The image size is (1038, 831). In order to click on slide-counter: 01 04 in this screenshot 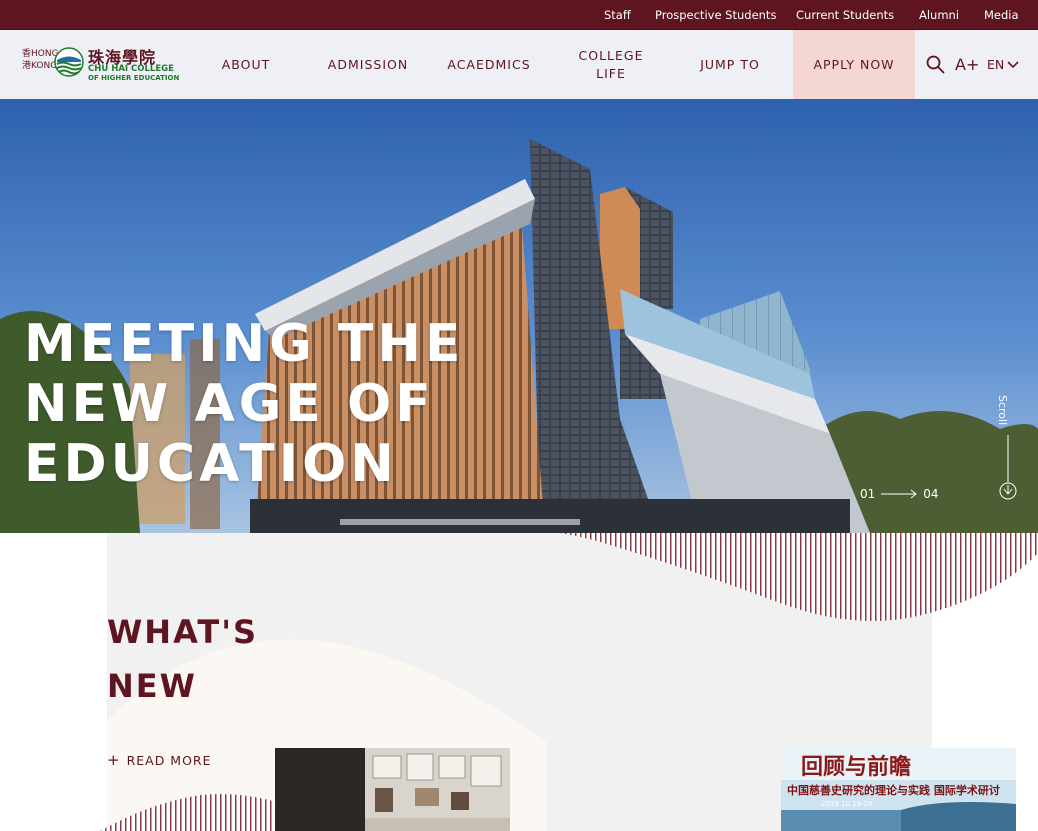, I will do `click(899, 494)`.